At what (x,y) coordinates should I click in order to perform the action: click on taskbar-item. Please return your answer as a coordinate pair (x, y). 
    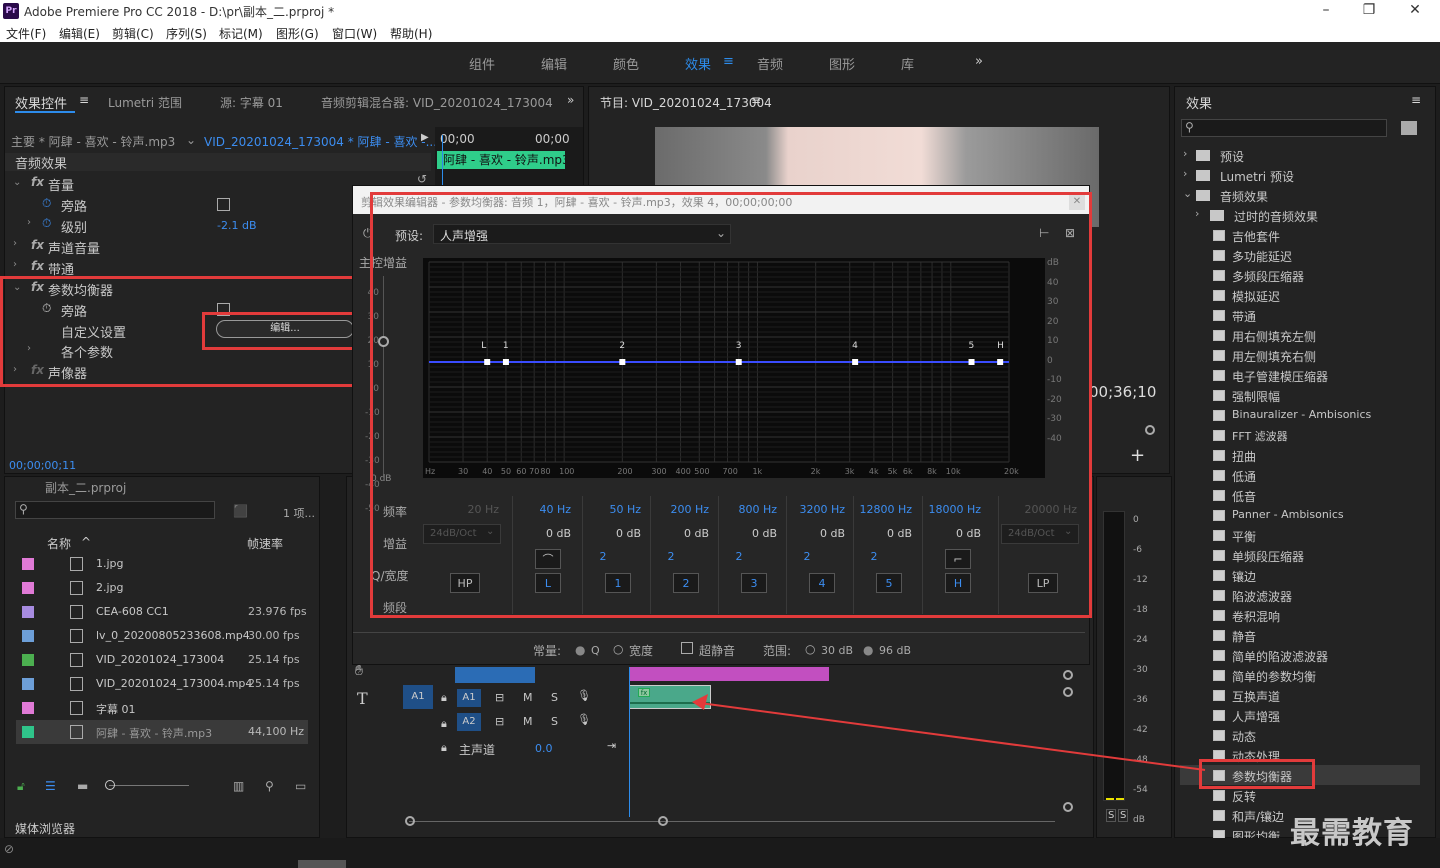
    Looking at the image, I should click on (322, 864).